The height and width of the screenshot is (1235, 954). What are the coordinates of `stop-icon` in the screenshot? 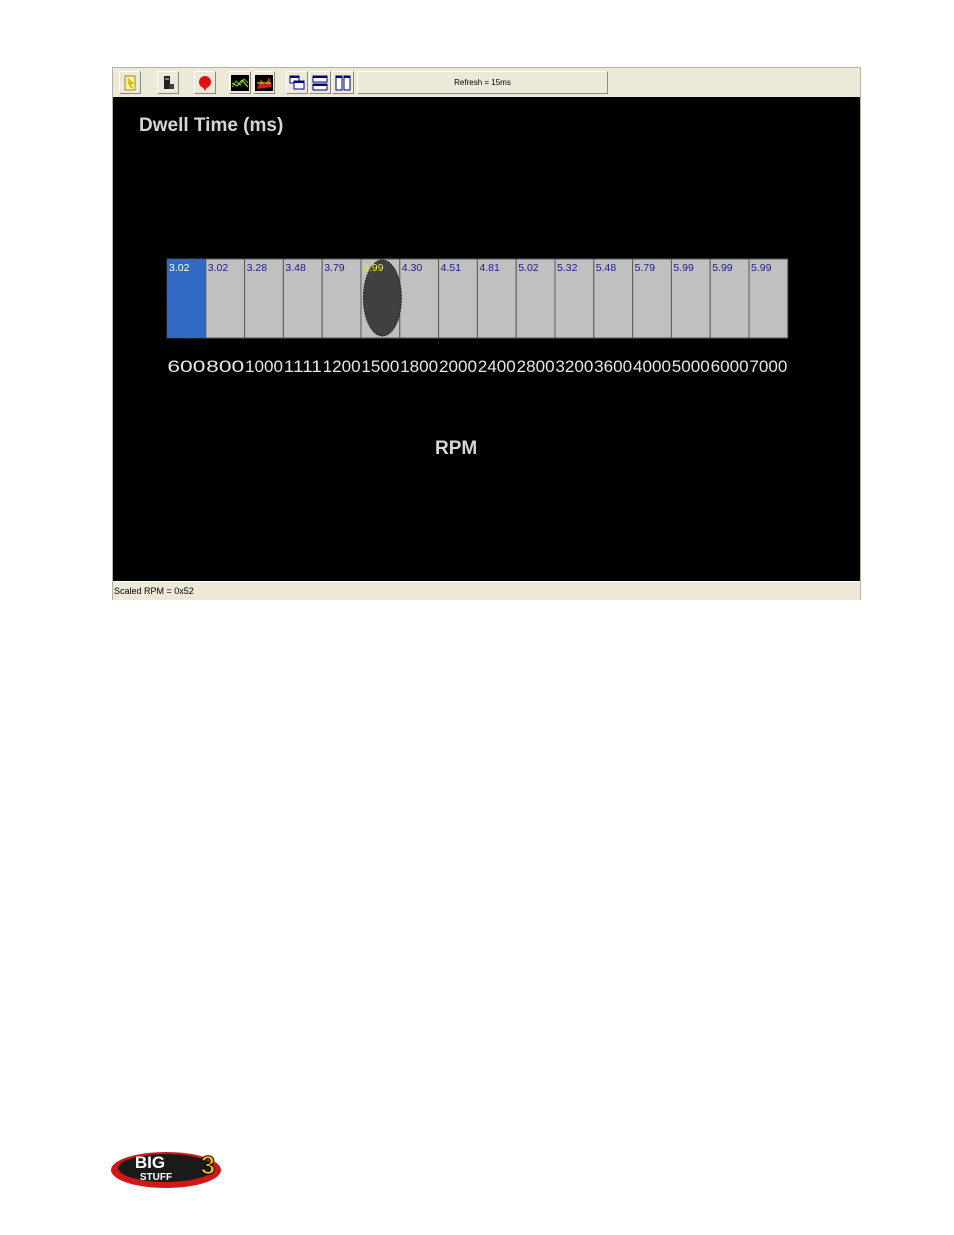 It's located at (205, 82).